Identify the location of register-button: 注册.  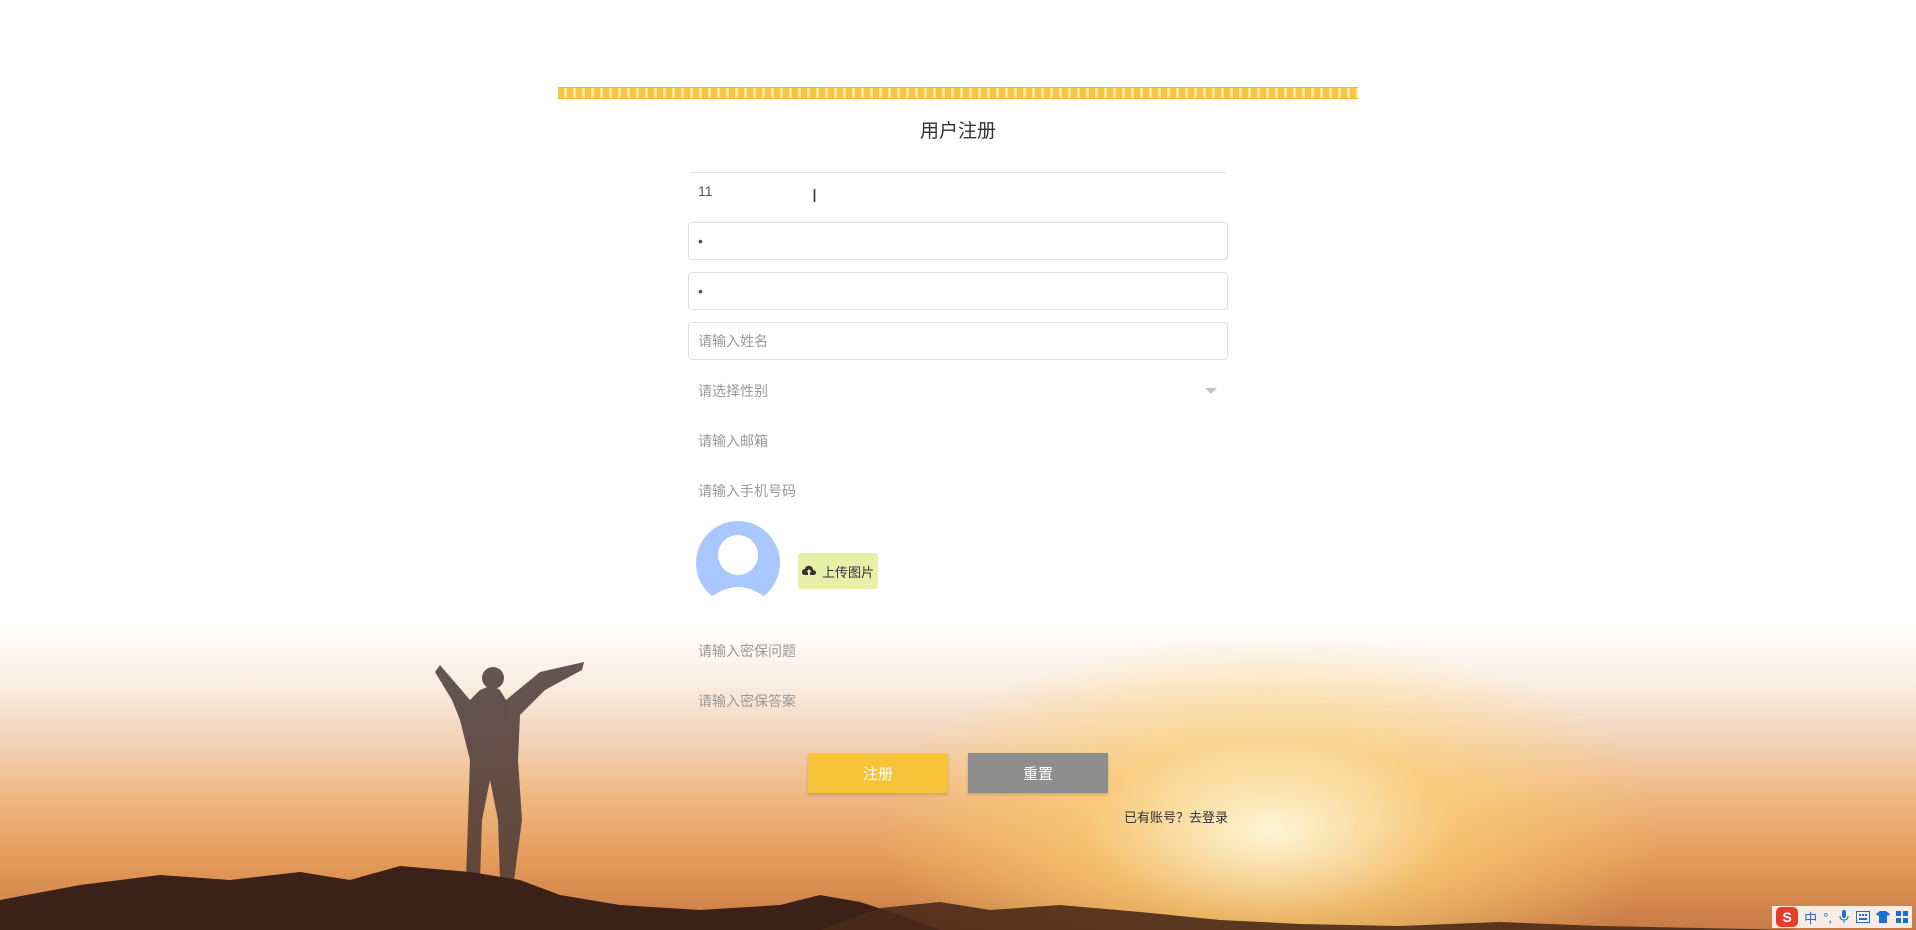
(878, 773).